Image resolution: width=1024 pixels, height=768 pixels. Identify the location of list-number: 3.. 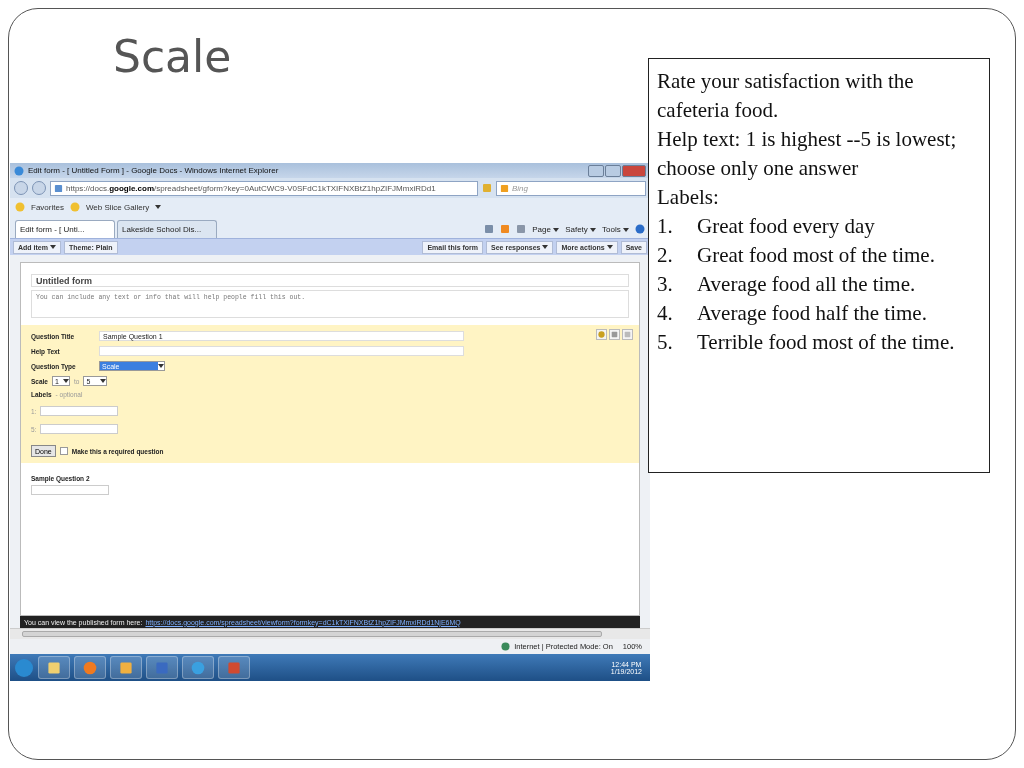
(665, 284).